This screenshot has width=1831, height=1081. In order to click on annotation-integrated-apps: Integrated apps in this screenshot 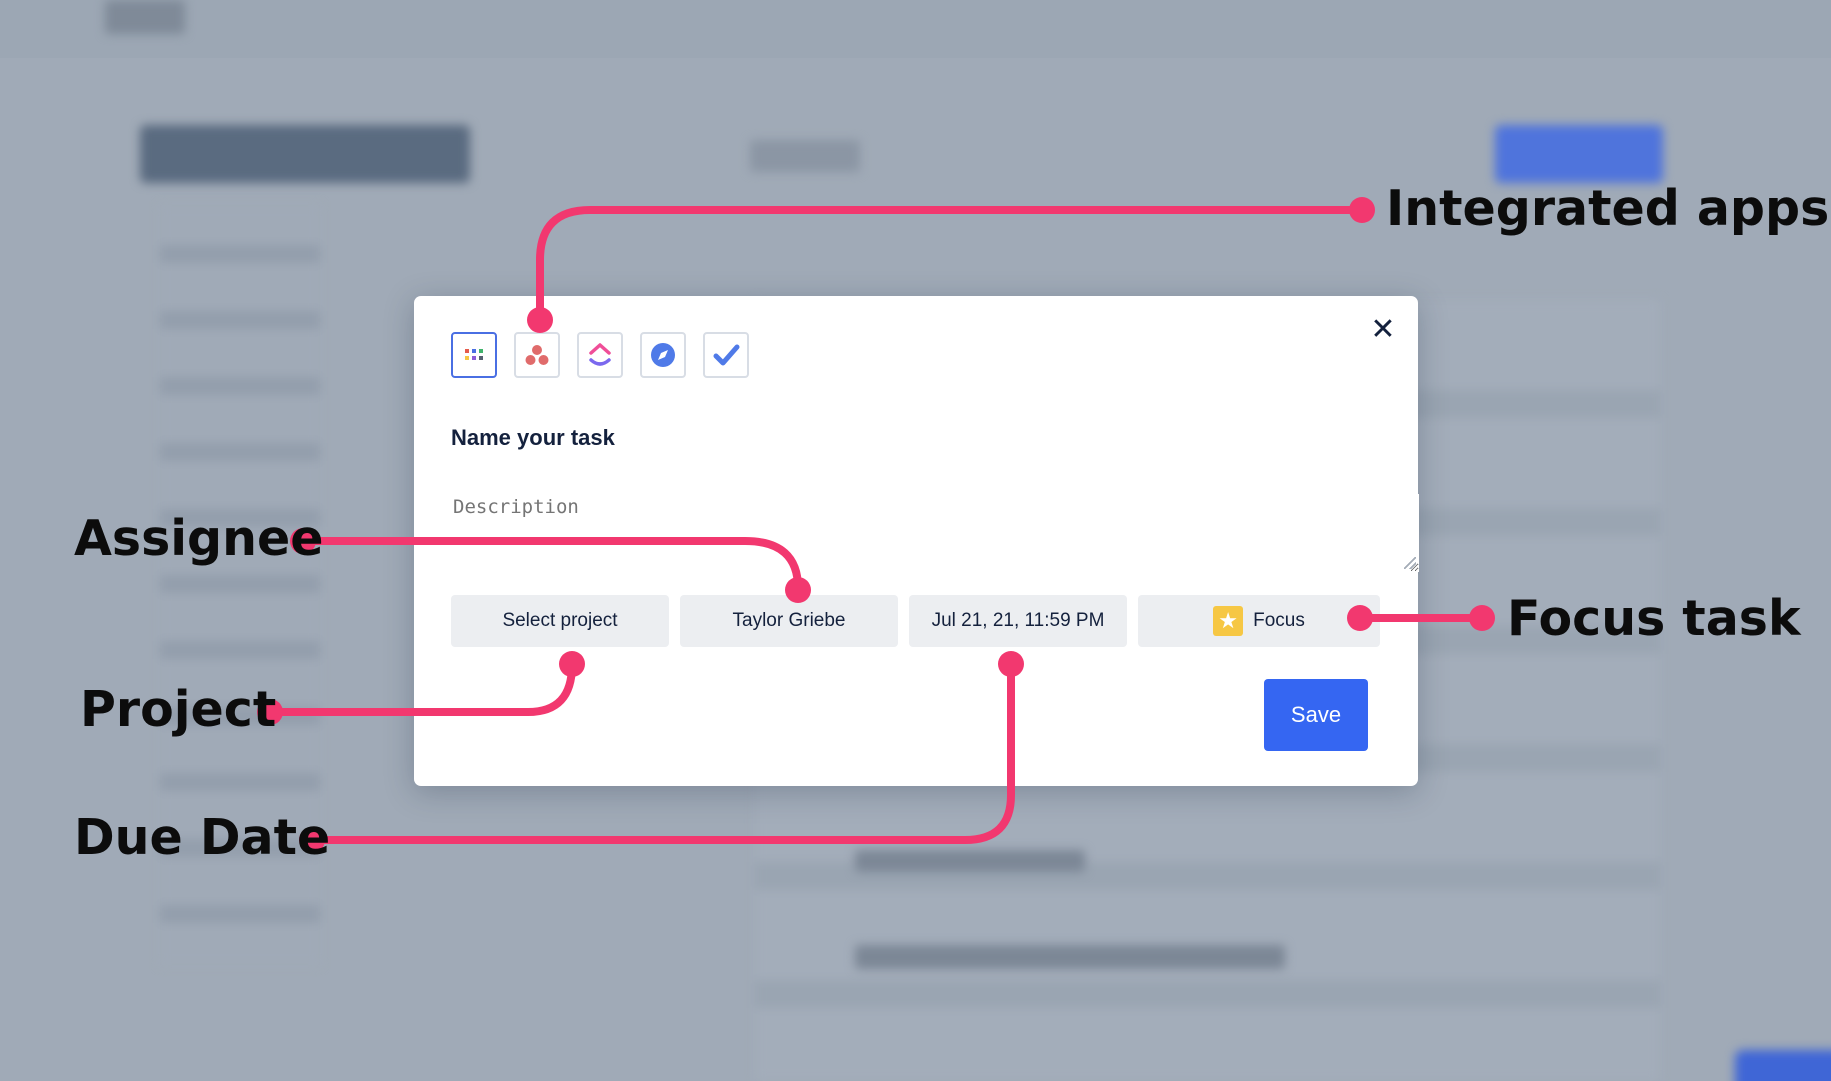, I will do `click(1608, 208)`.